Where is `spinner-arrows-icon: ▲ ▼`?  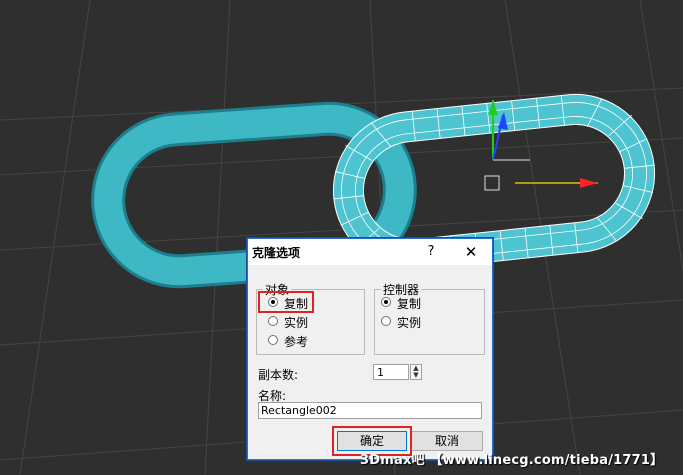 spinner-arrows-icon: ▲ ▼ is located at coordinates (416, 372).